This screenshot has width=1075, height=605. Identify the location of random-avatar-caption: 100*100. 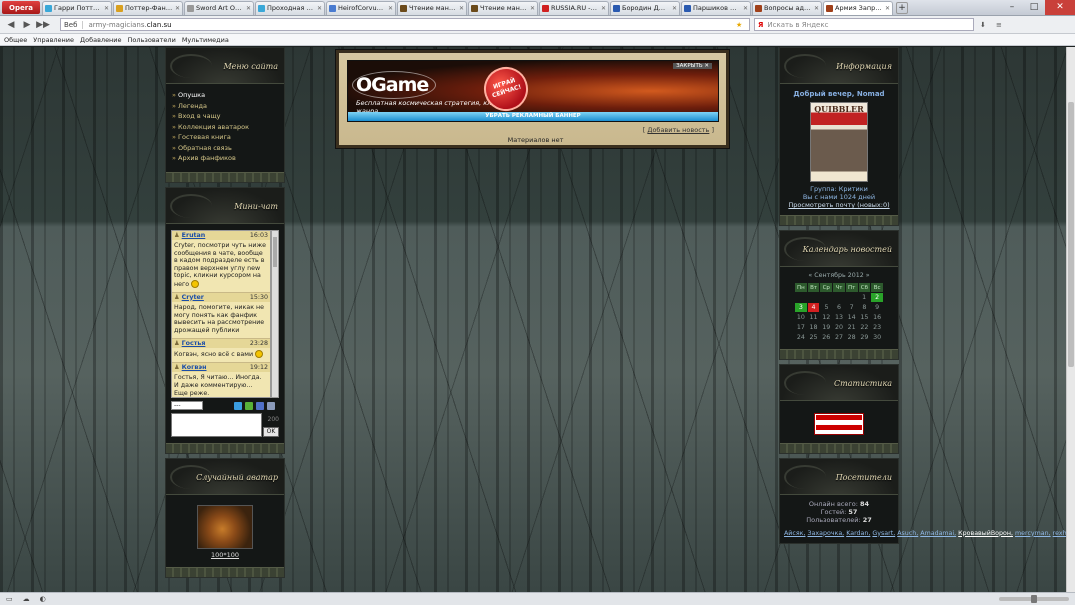
(225, 555).